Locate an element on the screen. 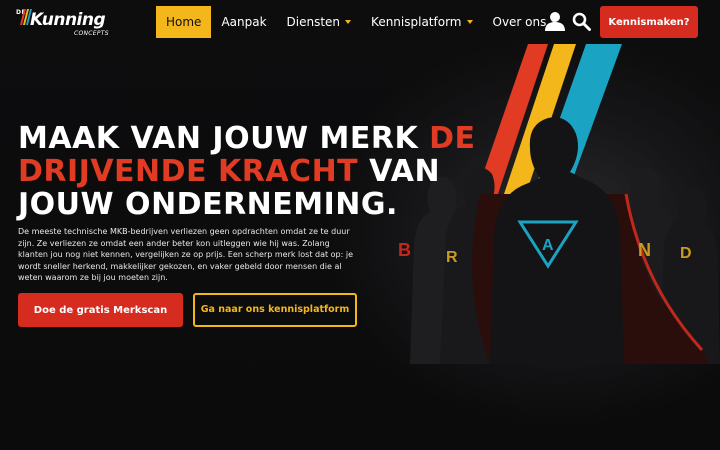  letter-r: R is located at coordinates (452, 257).